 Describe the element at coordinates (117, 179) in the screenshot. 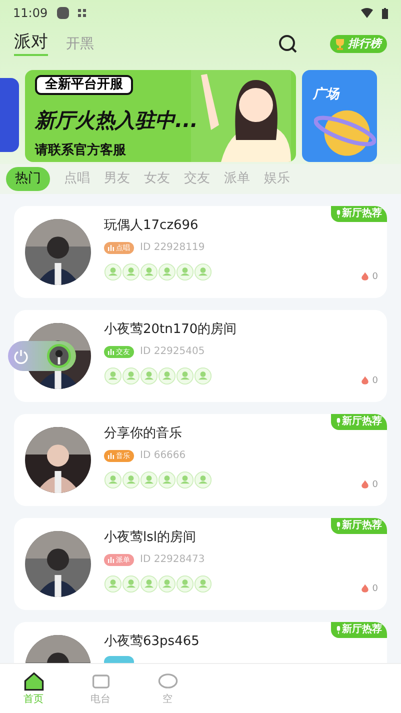

I see `category-tab: 男友` at that location.